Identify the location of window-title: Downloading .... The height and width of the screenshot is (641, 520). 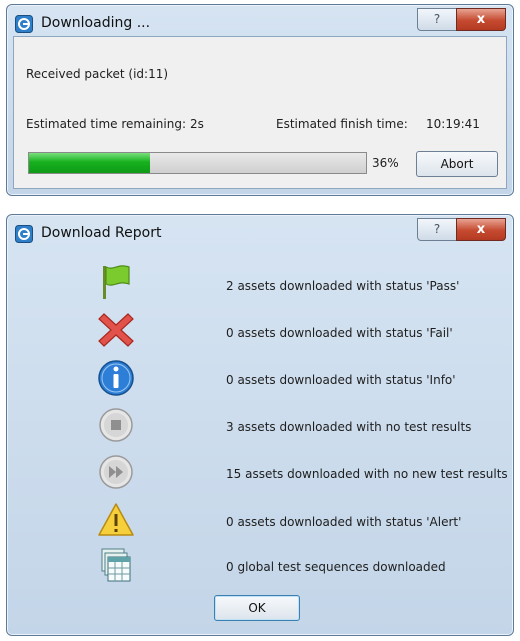
(96, 23).